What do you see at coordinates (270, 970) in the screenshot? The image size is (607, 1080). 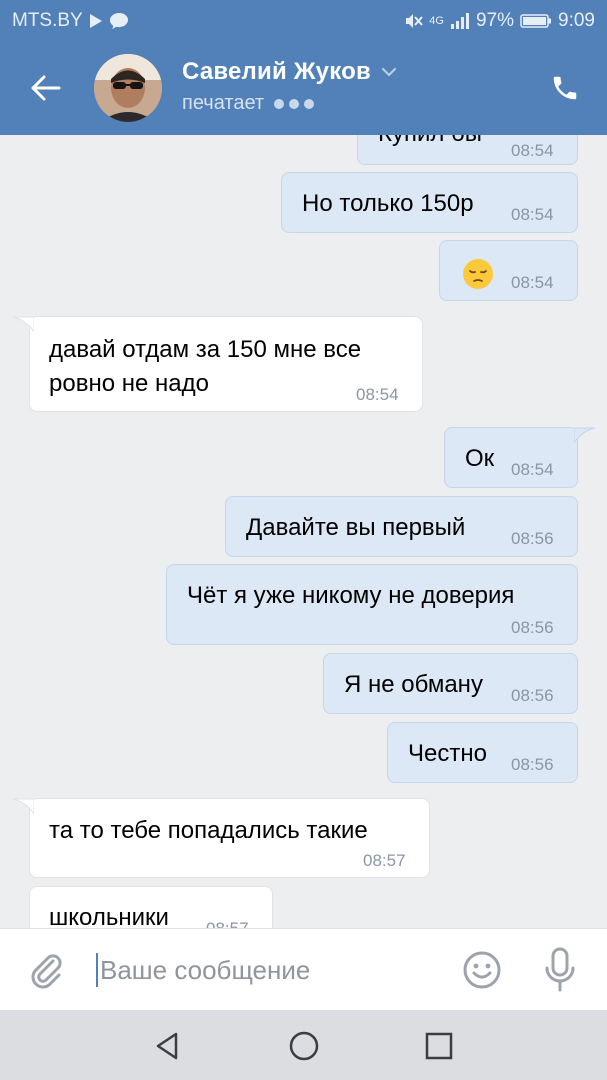 I see `message-input` at bounding box center [270, 970].